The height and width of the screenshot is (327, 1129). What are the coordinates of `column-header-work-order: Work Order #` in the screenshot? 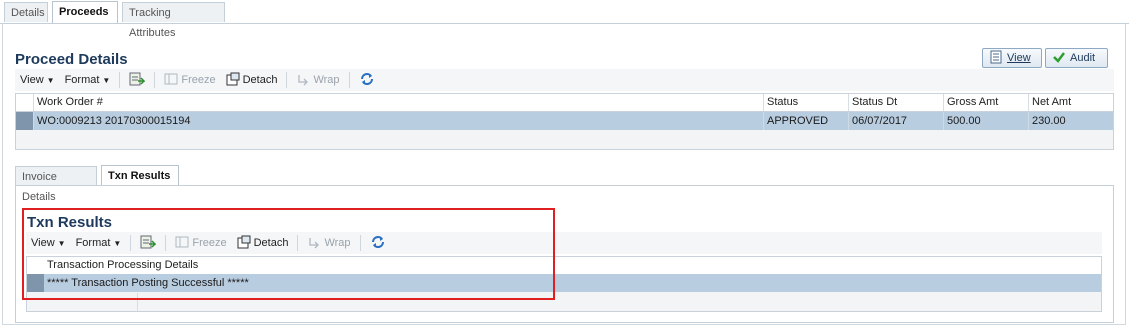 It's located at (398, 102).